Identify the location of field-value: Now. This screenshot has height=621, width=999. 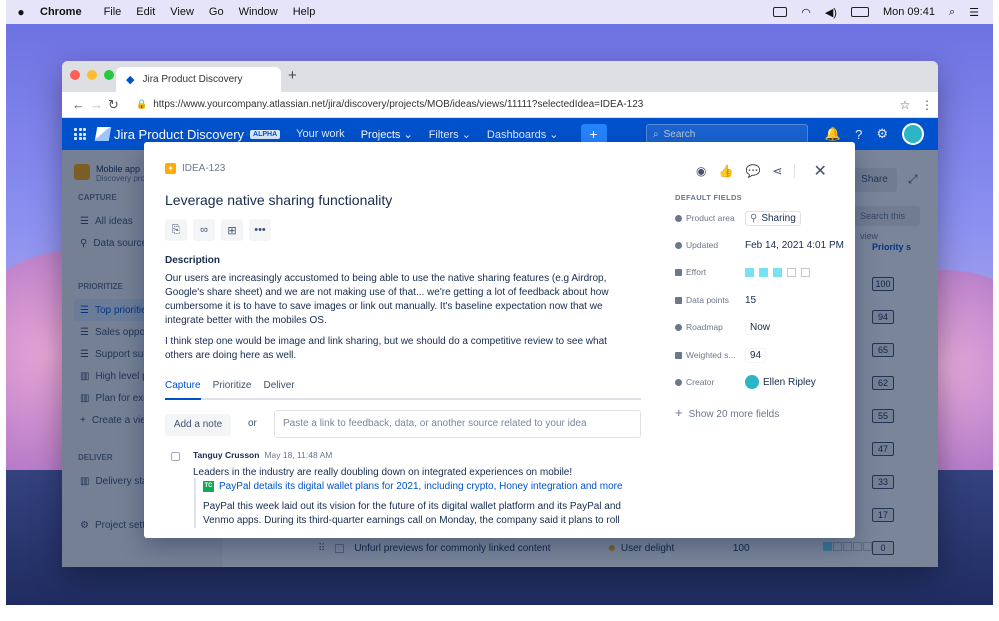
(760, 327).